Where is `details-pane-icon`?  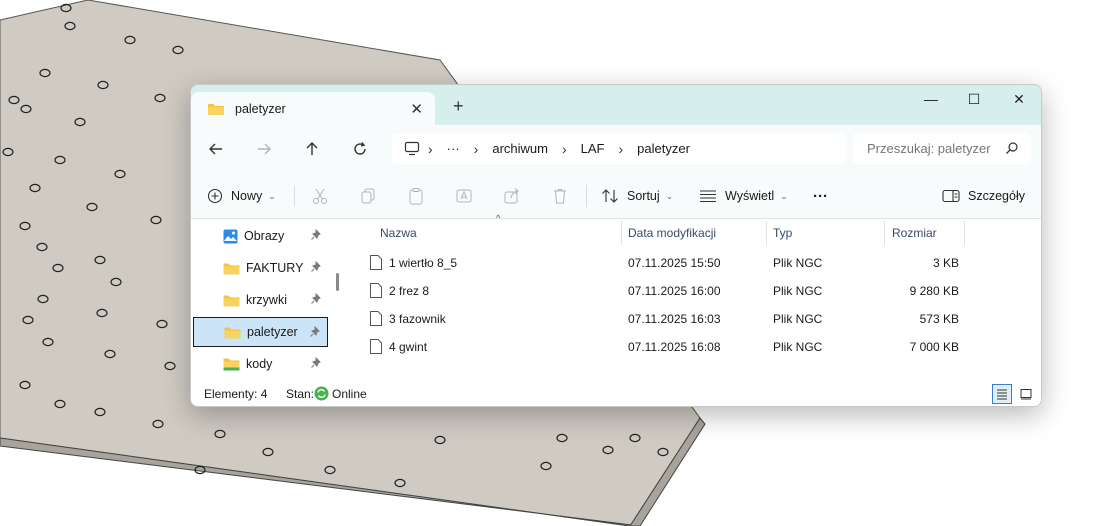
details-pane-icon is located at coordinates (951, 196).